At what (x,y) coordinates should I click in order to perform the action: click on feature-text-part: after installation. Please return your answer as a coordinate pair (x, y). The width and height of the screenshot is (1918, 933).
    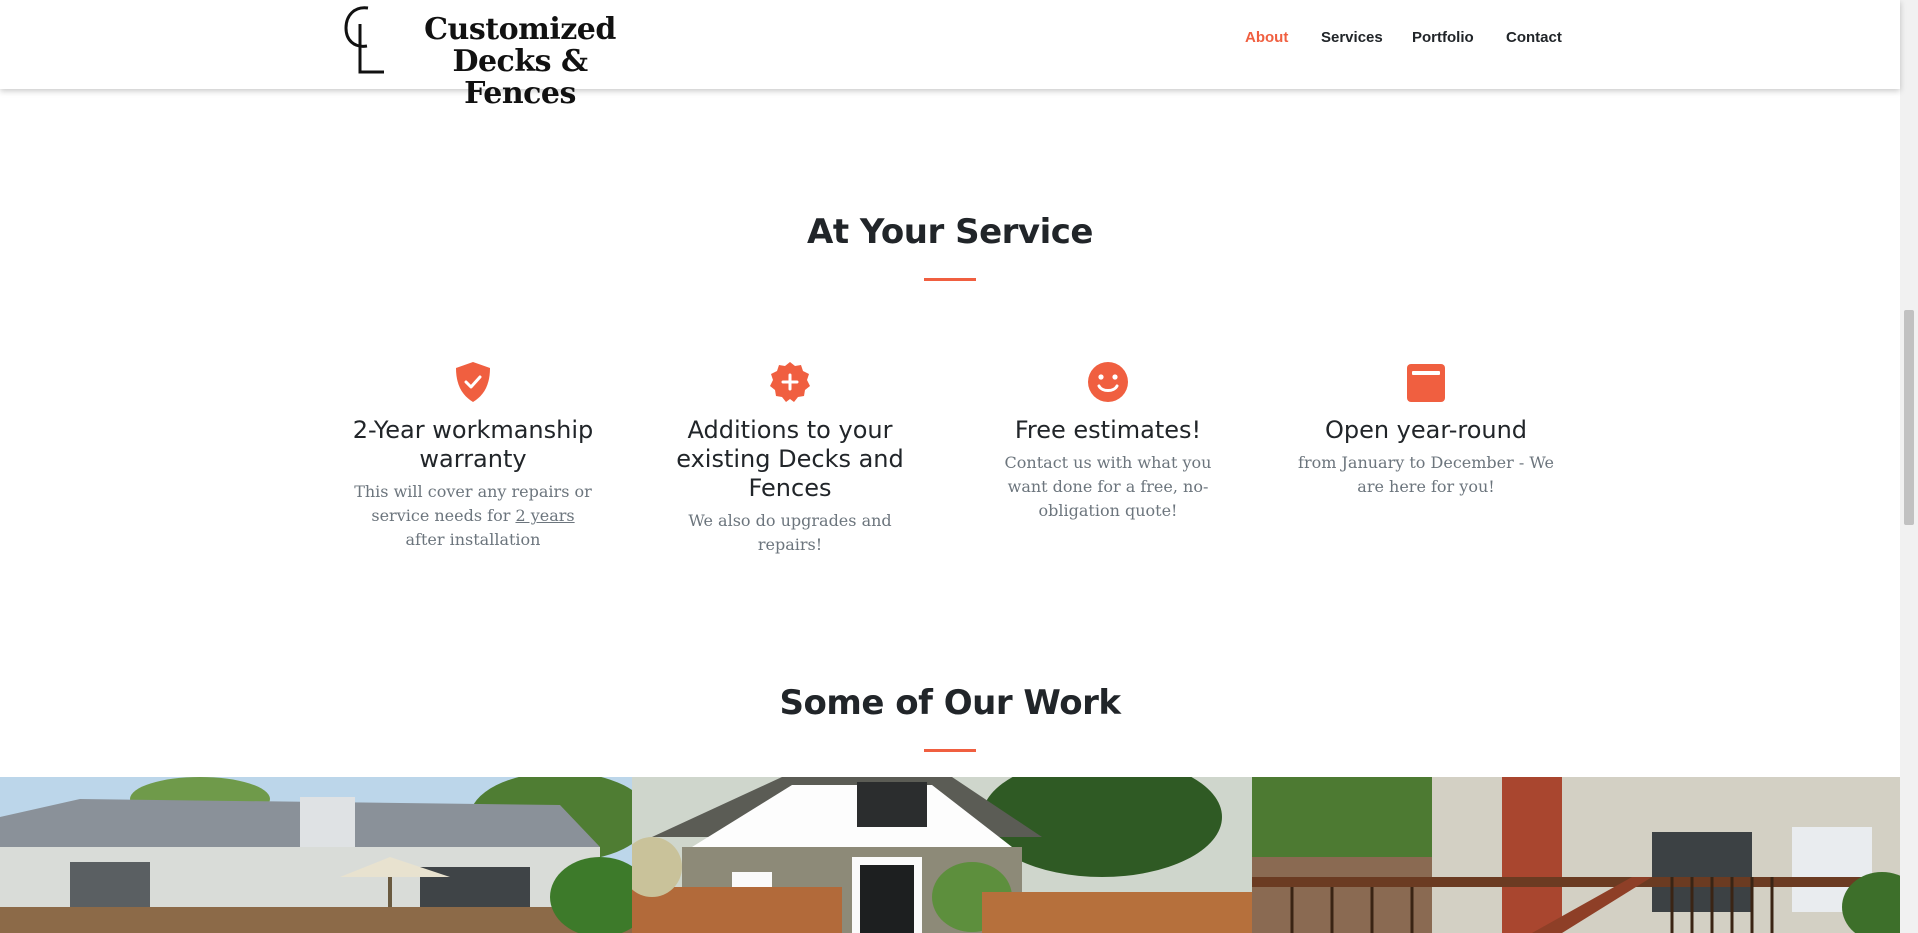
    Looking at the image, I should click on (473, 539).